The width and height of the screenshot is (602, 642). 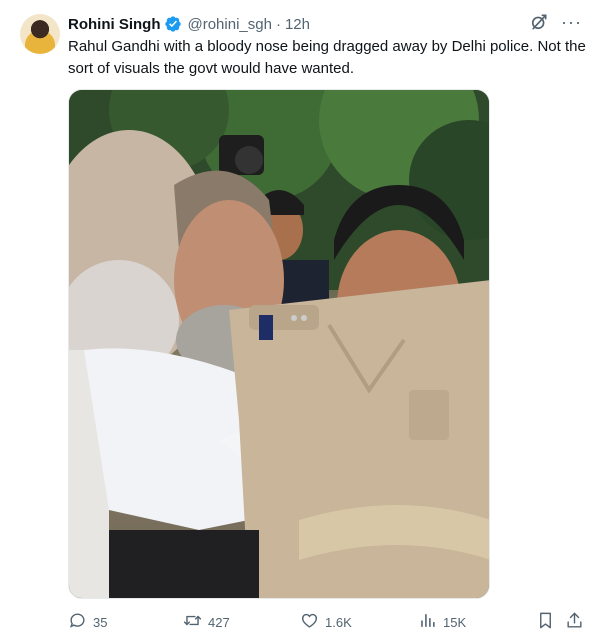 What do you see at coordinates (77, 622) in the screenshot?
I see `reply-icon` at bounding box center [77, 622].